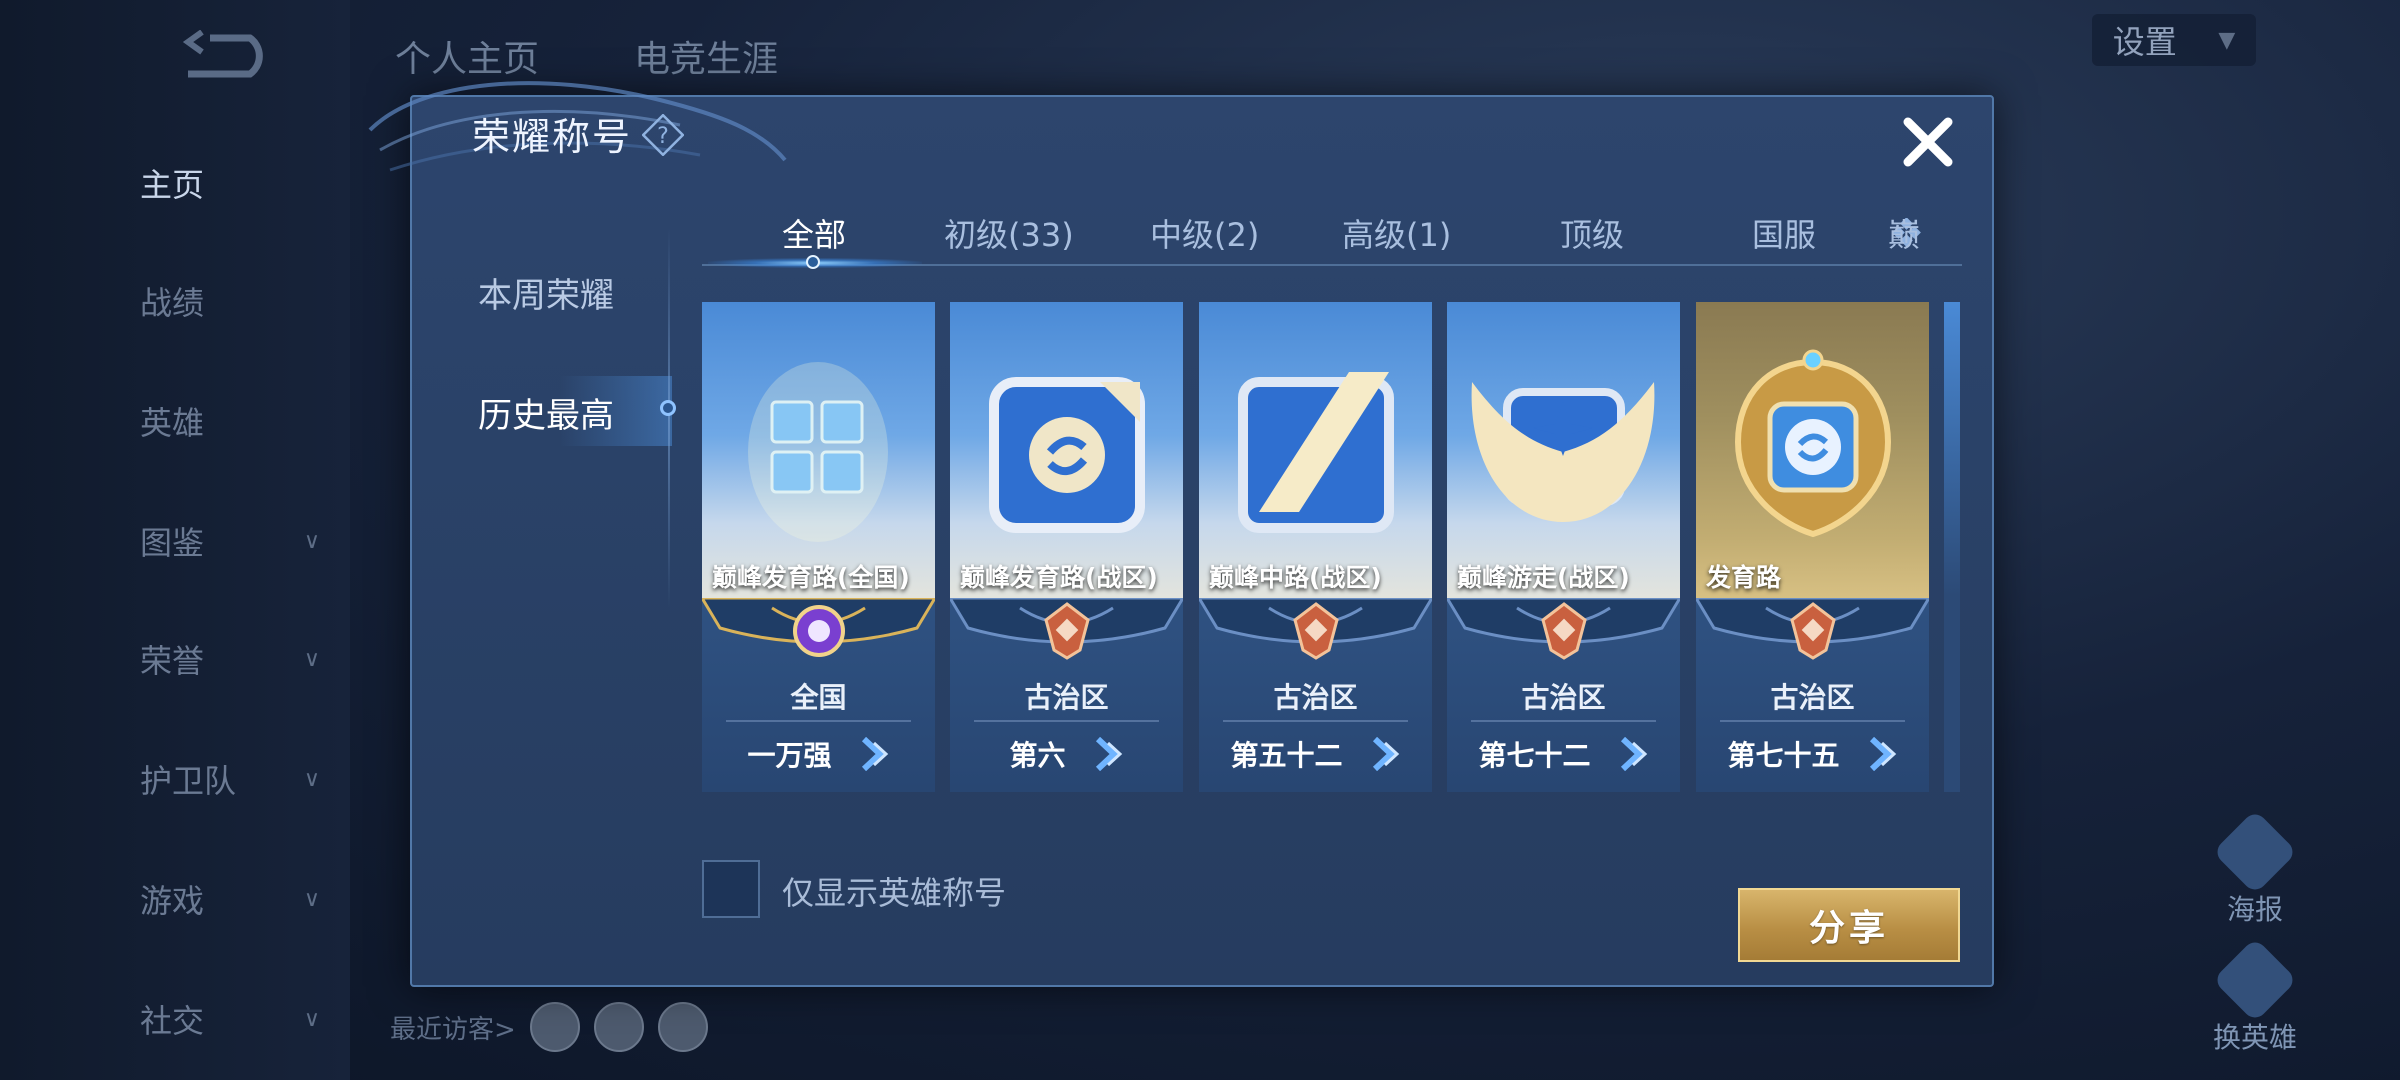 Image resolution: width=2400 pixels, height=1080 pixels. Describe the element at coordinates (1783, 755) in the screenshot. I see `card-rank: 第七十五` at that location.